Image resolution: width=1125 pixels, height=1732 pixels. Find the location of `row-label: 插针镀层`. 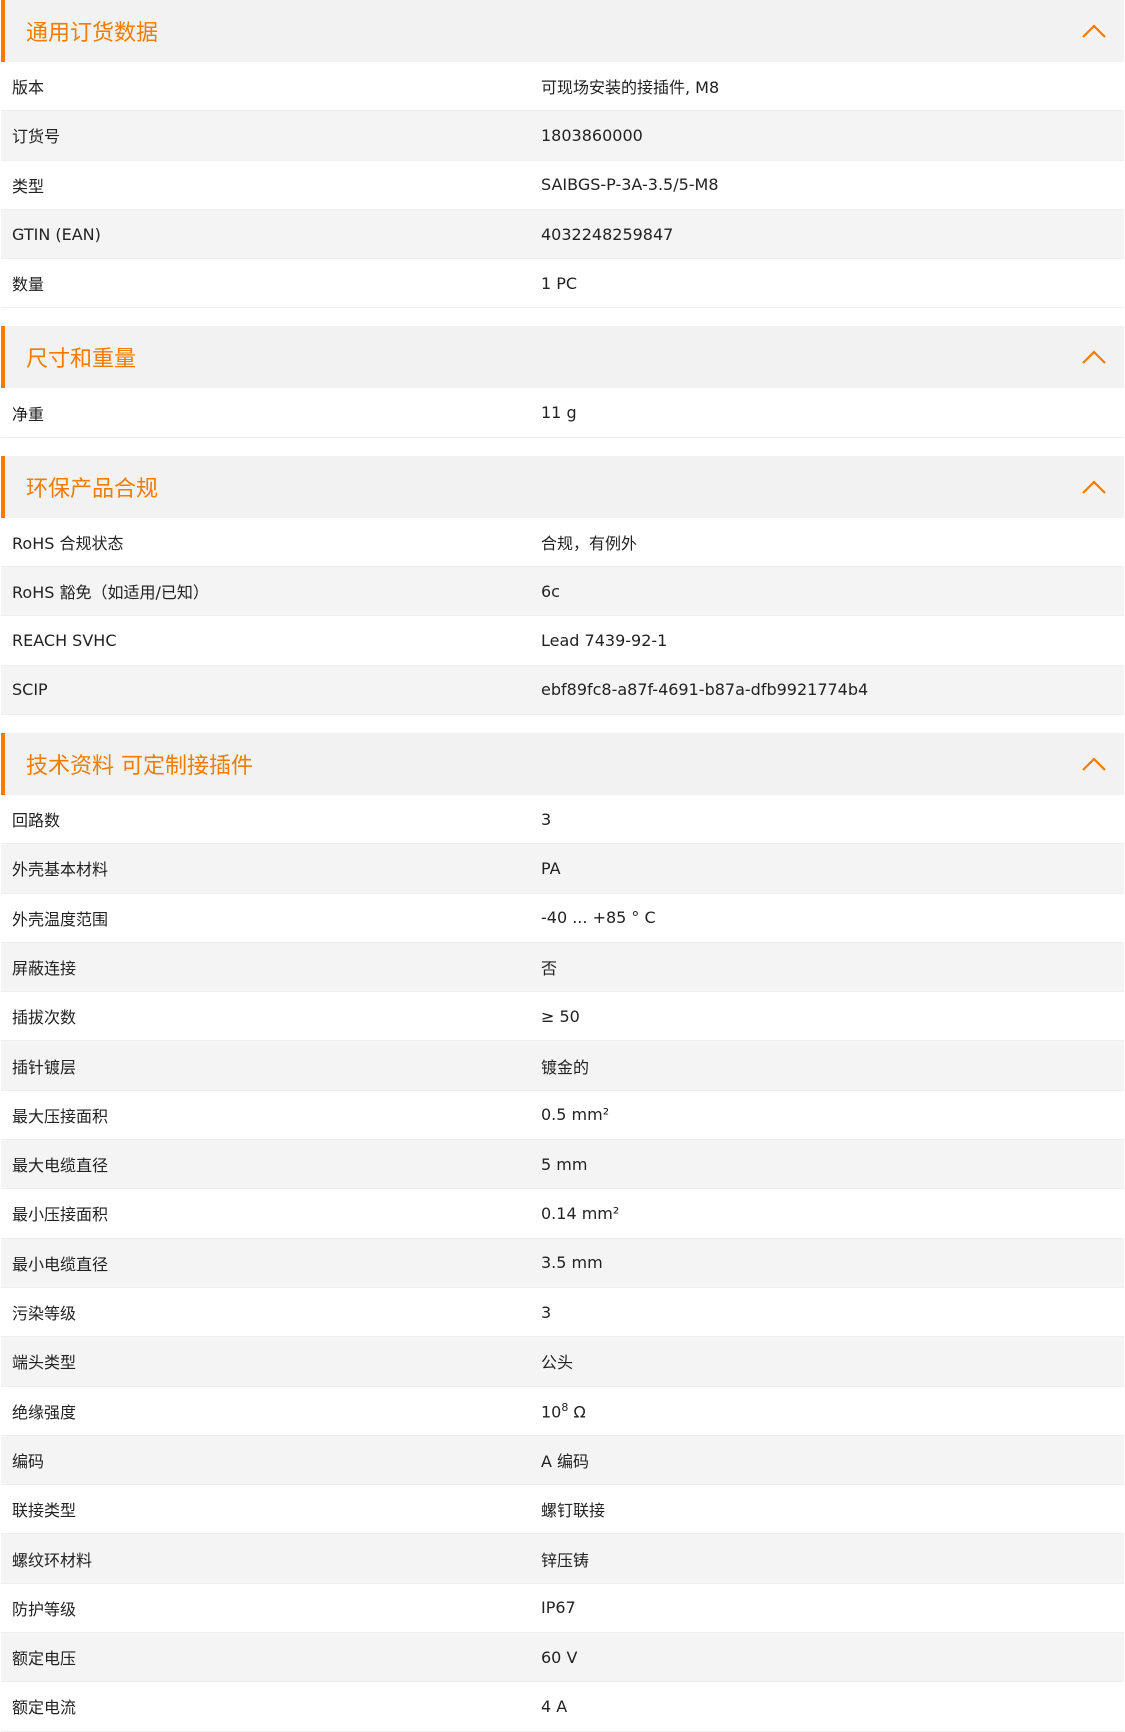

row-label: 插针镀层 is located at coordinates (44, 1067).